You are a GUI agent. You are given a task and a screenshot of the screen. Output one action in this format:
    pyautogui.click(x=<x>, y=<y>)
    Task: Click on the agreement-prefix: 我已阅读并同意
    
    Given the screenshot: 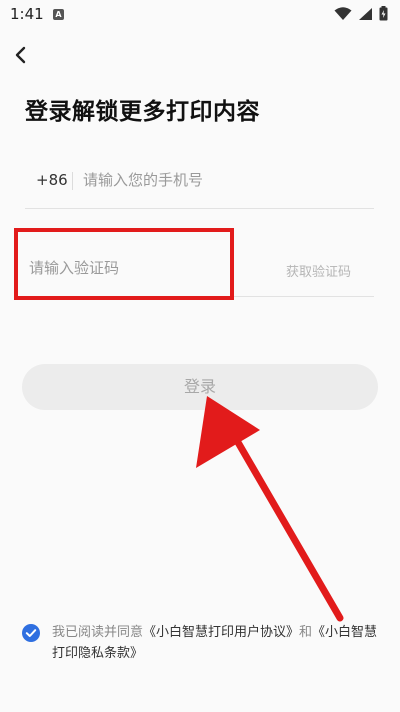 What is the action you would take?
    pyautogui.click(x=98, y=632)
    